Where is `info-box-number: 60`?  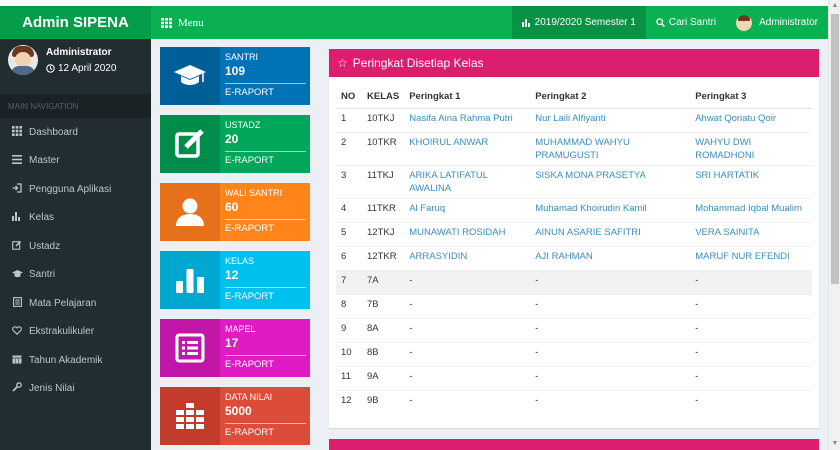 info-box-number: 60 is located at coordinates (232, 207).